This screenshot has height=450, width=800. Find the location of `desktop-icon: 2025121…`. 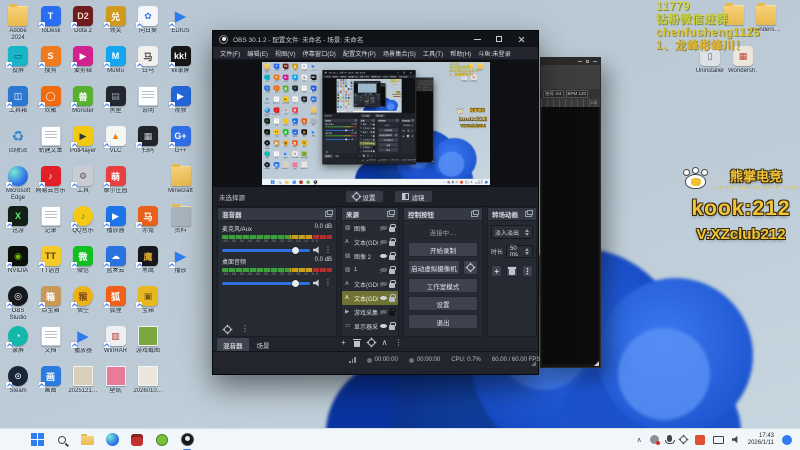

desktop-icon: 2025121… is located at coordinates (83, 380).